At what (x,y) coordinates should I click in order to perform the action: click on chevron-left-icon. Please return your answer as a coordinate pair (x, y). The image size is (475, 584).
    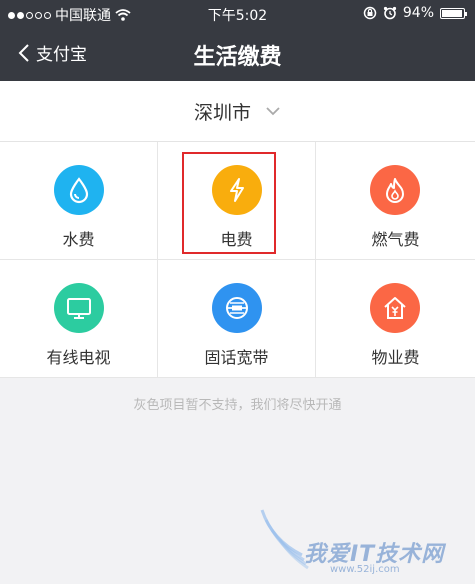
    Looking at the image, I should click on (23, 52).